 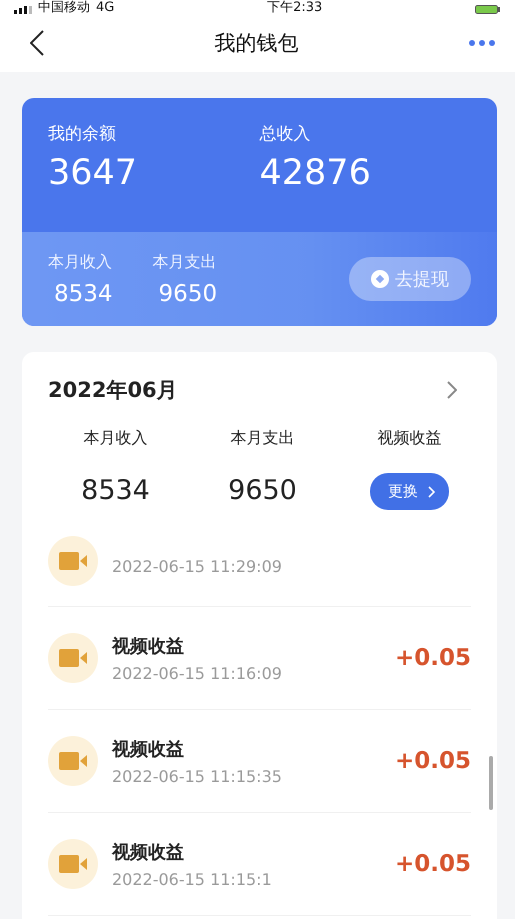 What do you see at coordinates (192, 879) in the screenshot?
I see `record-time: 2022-06-15 11:15:1` at bounding box center [192, 879].